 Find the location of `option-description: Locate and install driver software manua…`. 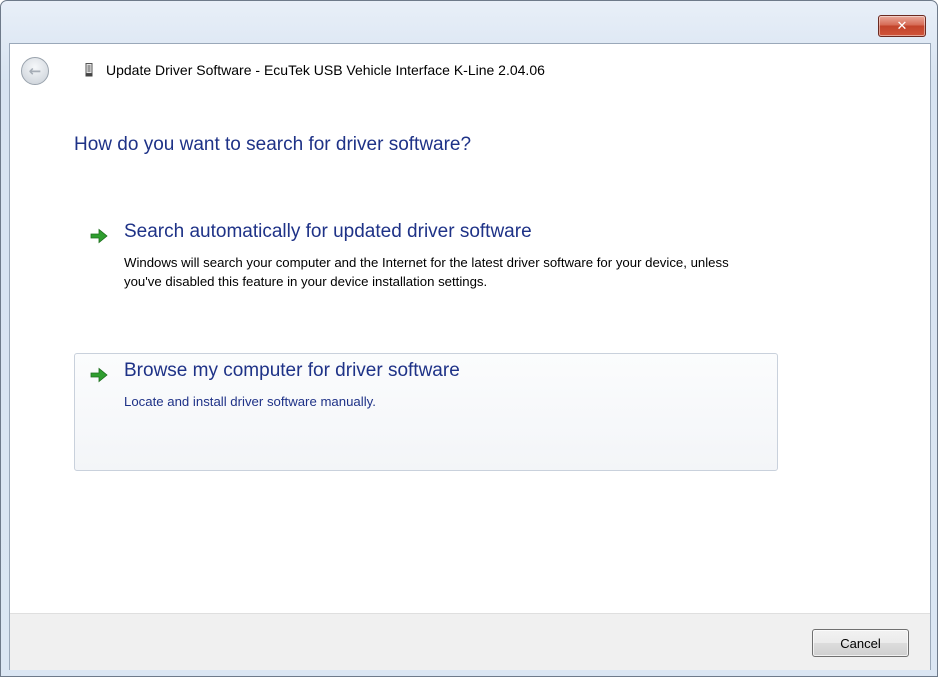

option-description: Locate and install driver software manua… is located at coordinates (250, 401).